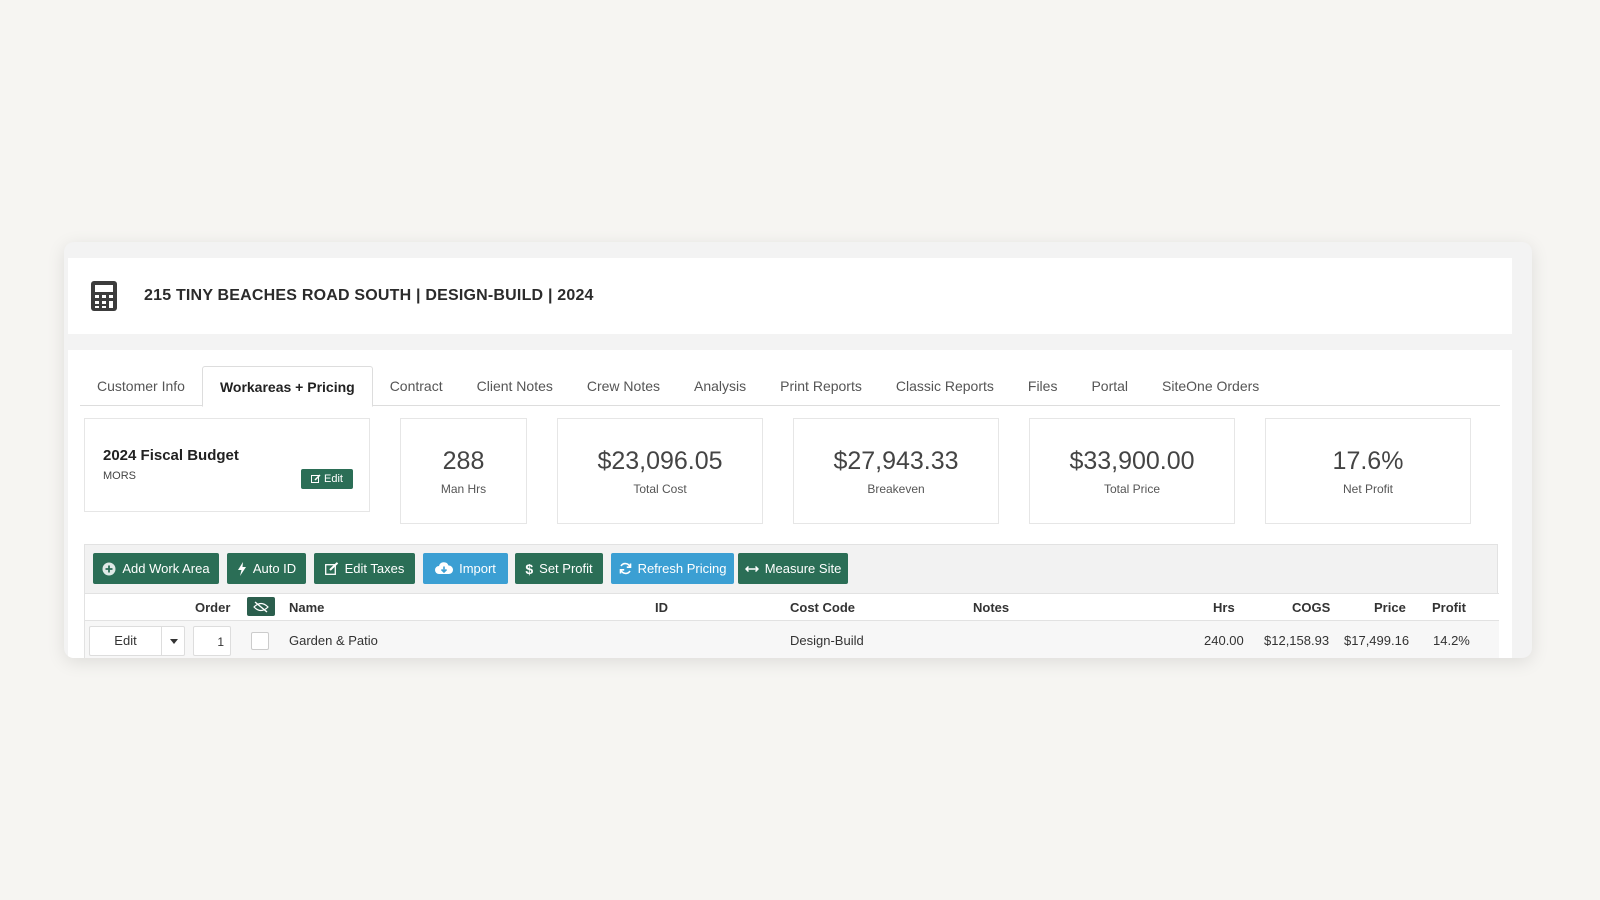 Image resolution: width=1600 pixels, height=900 pixels. Describe the element at coordinates (333, 479) in the screenshot. I see `budget-edit-label: Edit` at that location.